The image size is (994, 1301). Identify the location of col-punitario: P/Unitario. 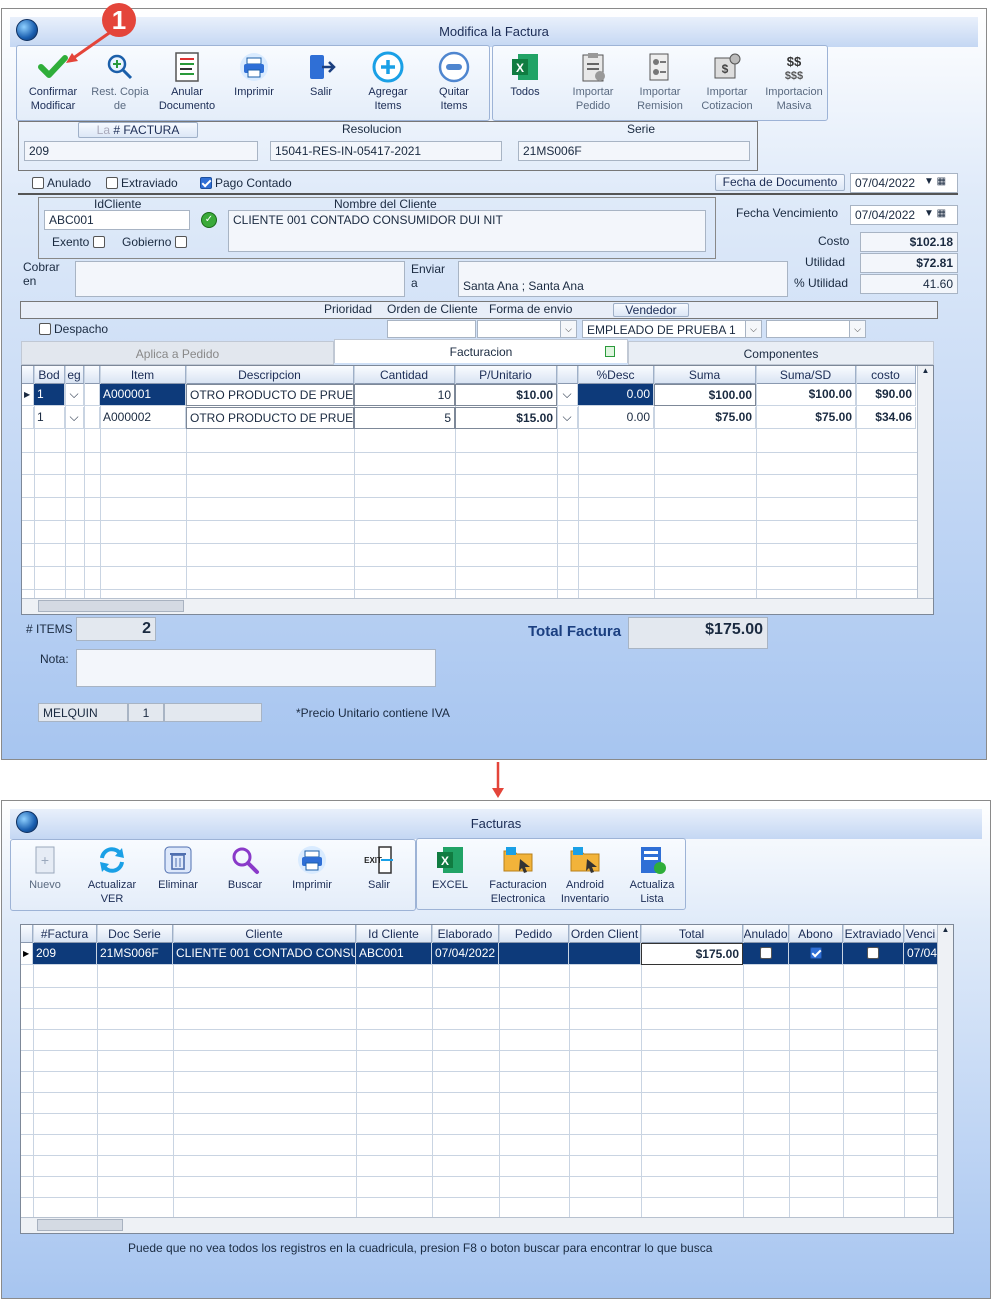
(506, 375).